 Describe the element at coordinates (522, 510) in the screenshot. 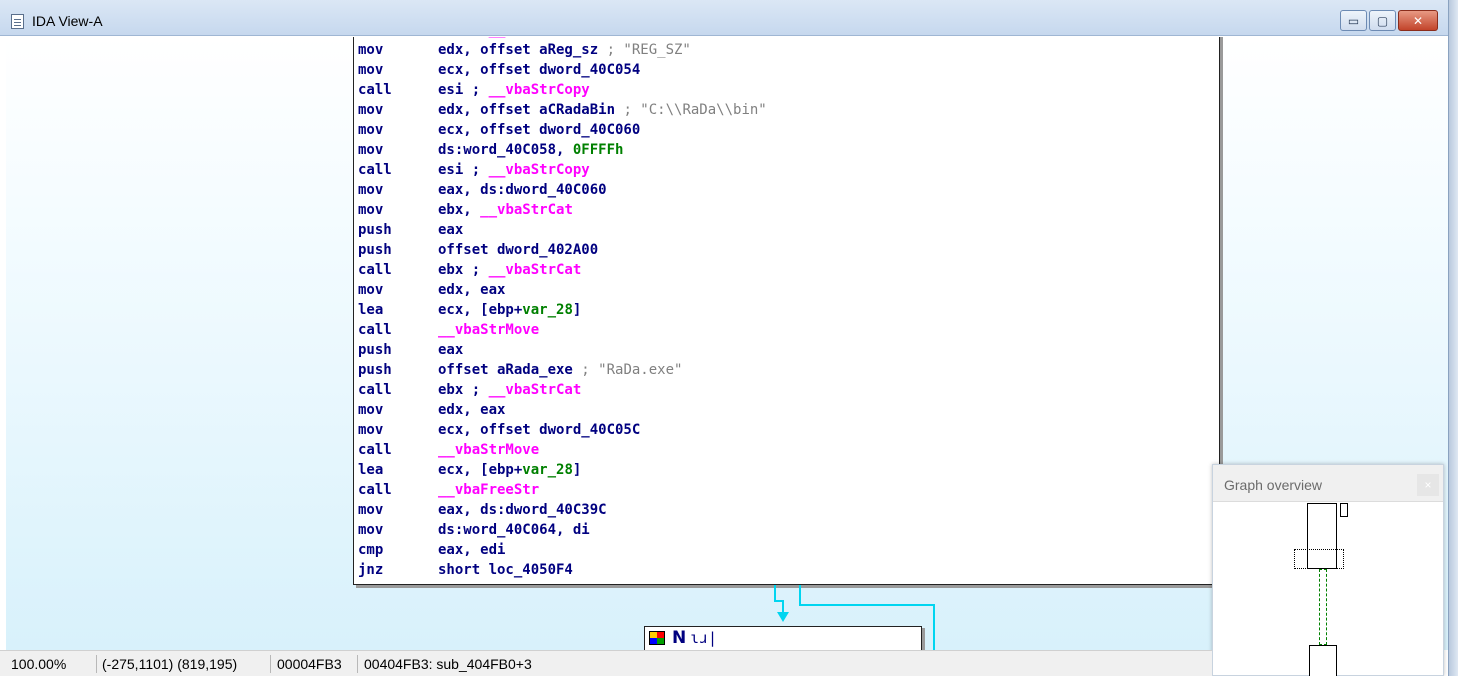

I see `asm-operand: eax, ds:dword_40C39C` at that location.